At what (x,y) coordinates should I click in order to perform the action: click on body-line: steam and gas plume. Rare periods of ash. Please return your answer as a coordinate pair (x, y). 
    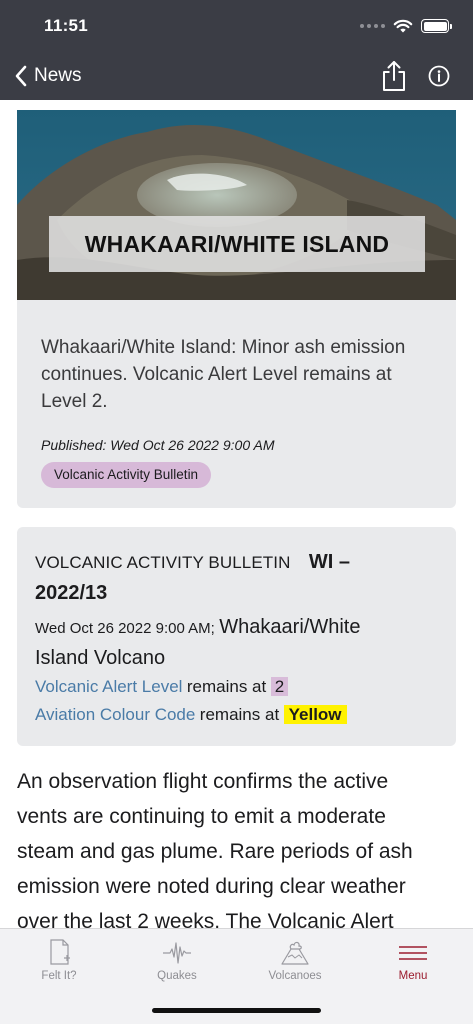
    Looking at the image, I should click on (215, 851).